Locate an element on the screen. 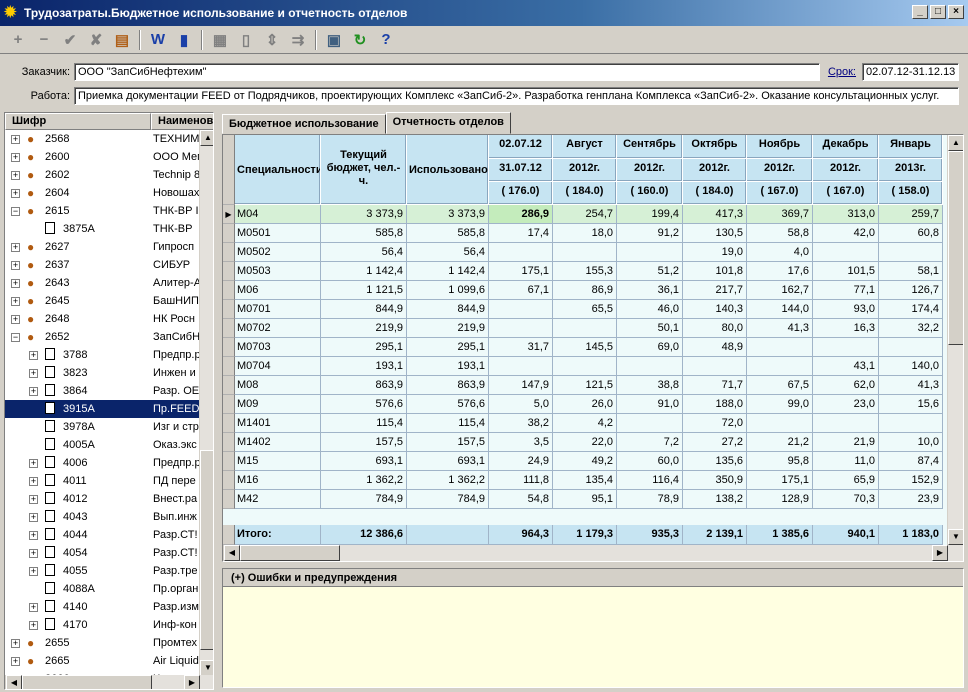 The width and height of the screenshot is (968, 692). help-icon: ? is located at coordinates (386, 40).